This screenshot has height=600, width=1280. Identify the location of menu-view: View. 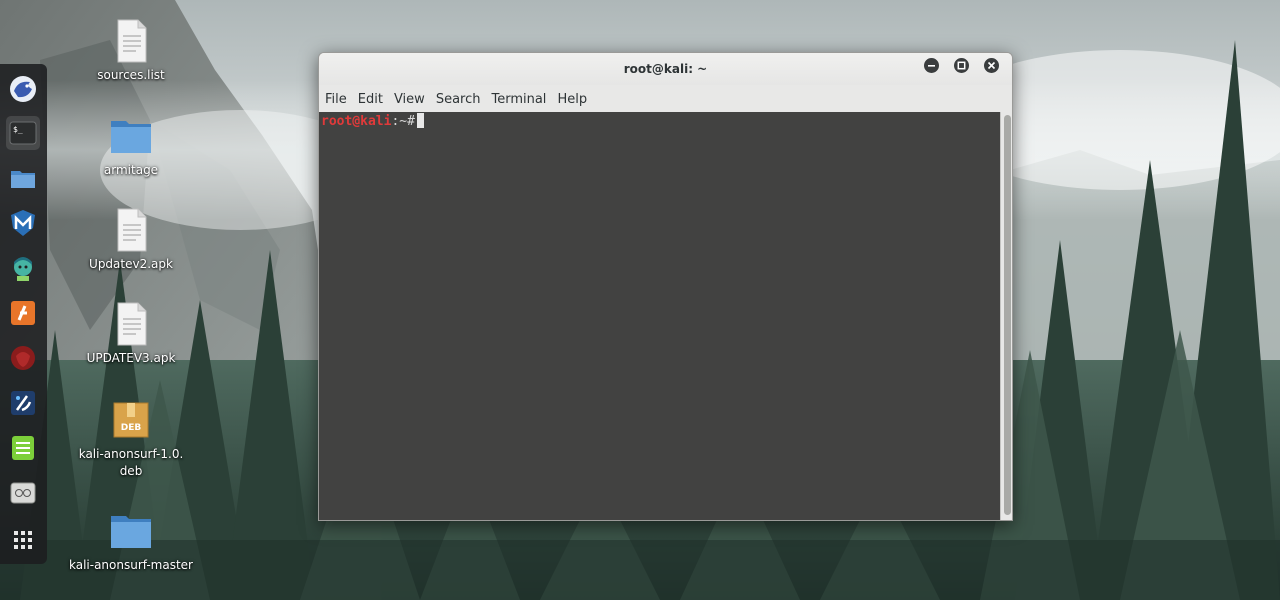
(411, 99).